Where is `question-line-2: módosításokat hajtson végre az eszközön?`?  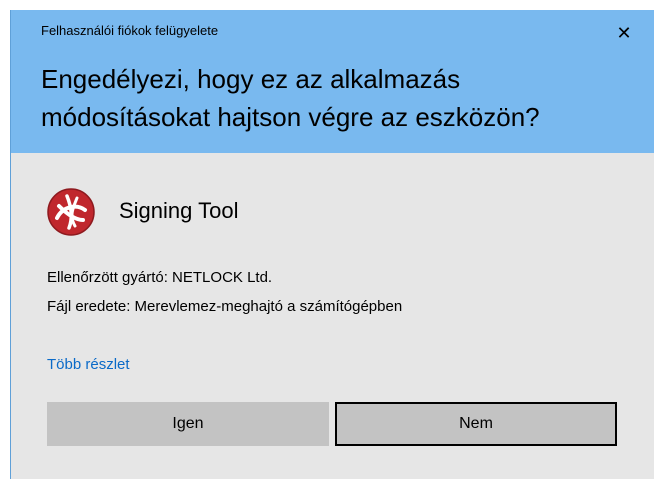 question-line-2: módosításokat hajtson végre az eszközön? is located at coordinates (290, 117).